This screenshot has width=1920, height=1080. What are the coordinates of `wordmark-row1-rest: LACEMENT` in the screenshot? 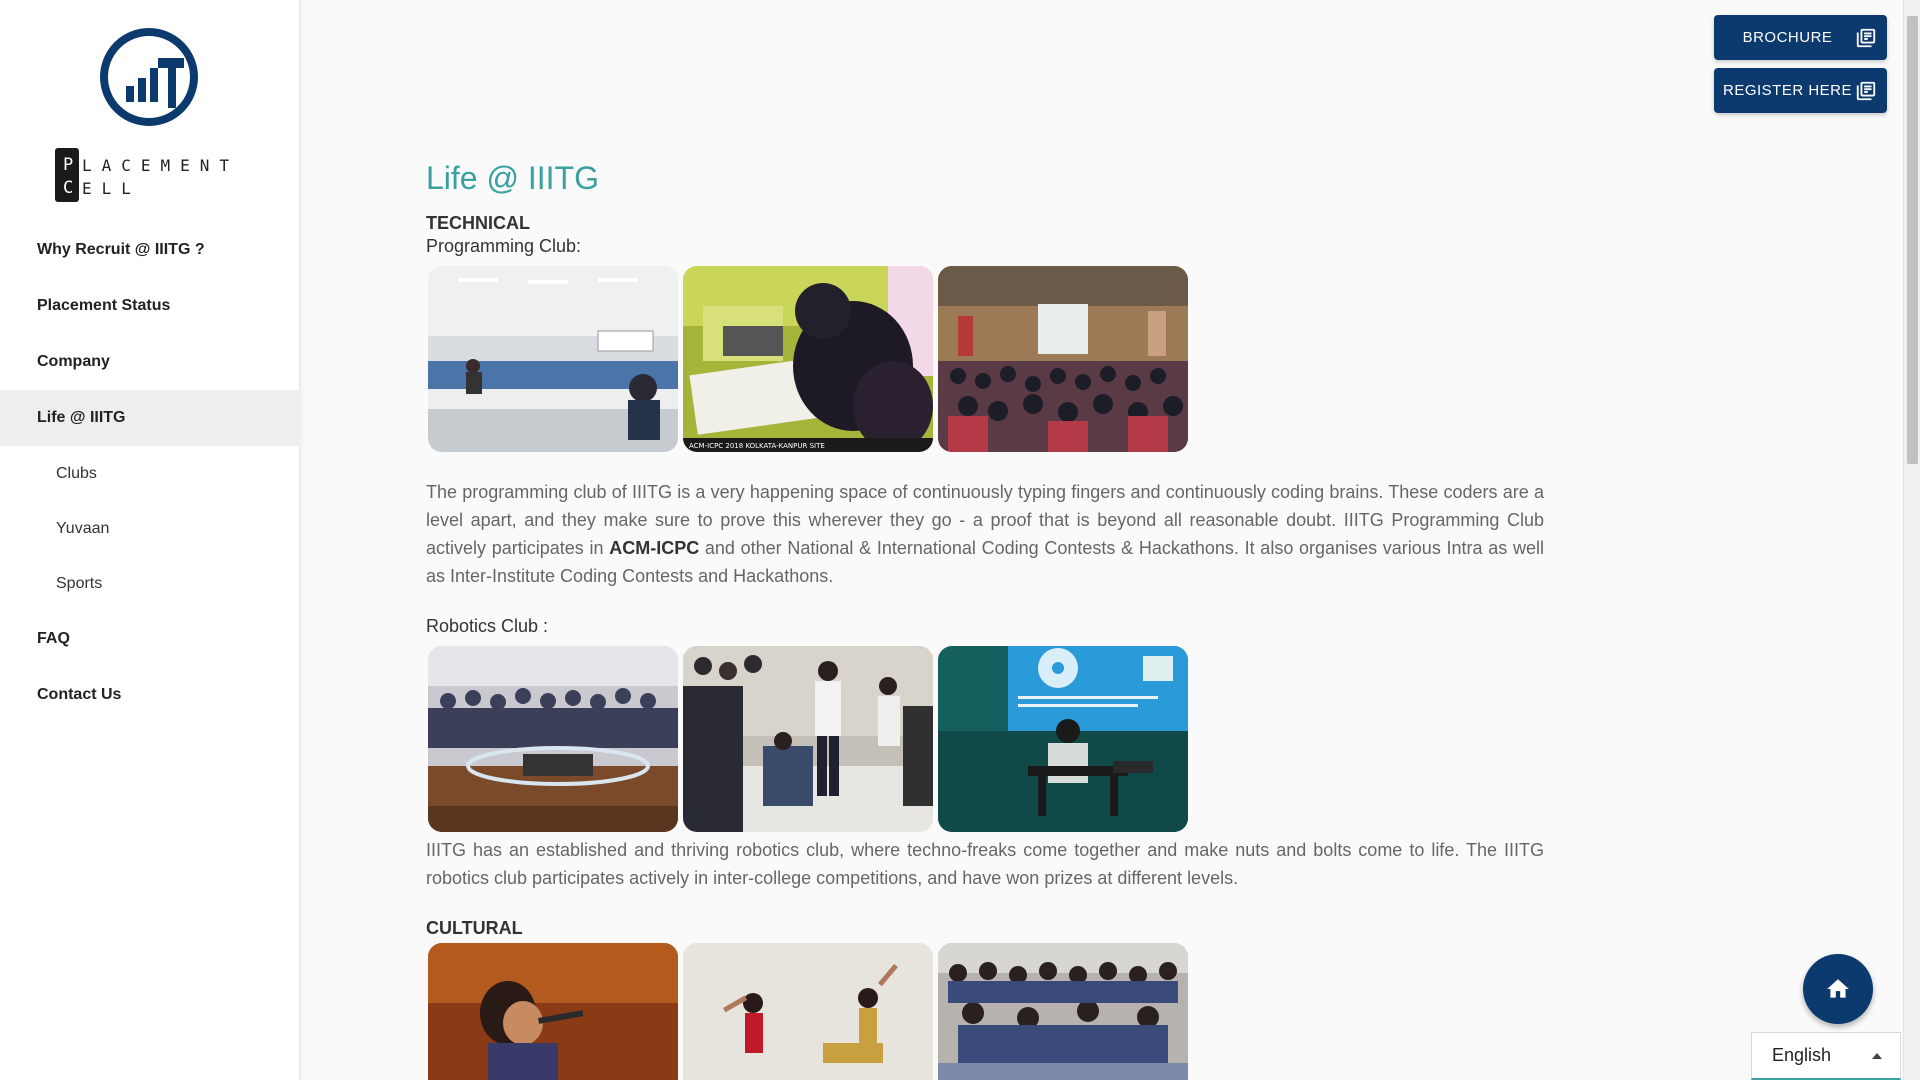 It's located at (161, 165).